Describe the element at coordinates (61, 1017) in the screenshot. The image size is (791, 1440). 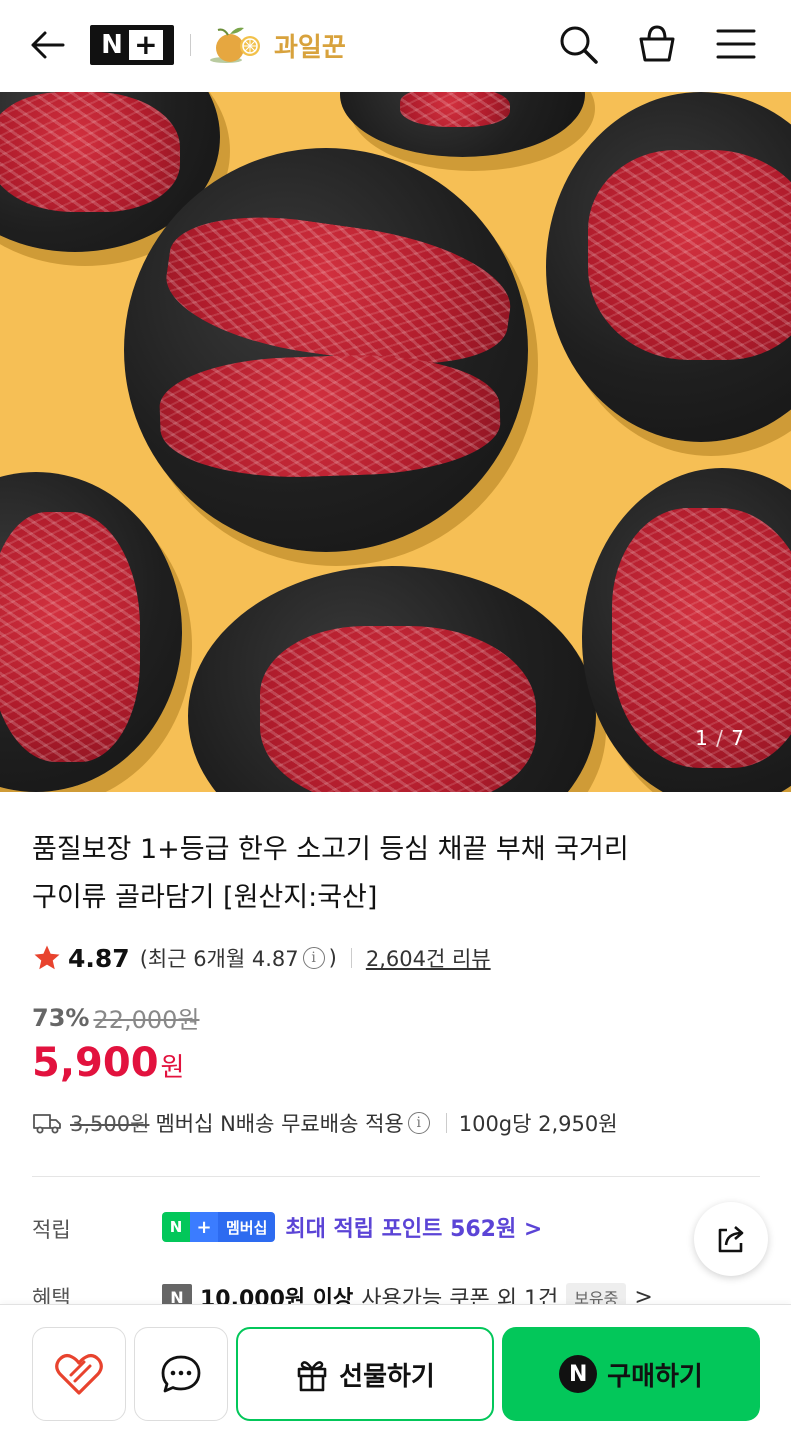
I see `discount-rate: 73%` at that location.